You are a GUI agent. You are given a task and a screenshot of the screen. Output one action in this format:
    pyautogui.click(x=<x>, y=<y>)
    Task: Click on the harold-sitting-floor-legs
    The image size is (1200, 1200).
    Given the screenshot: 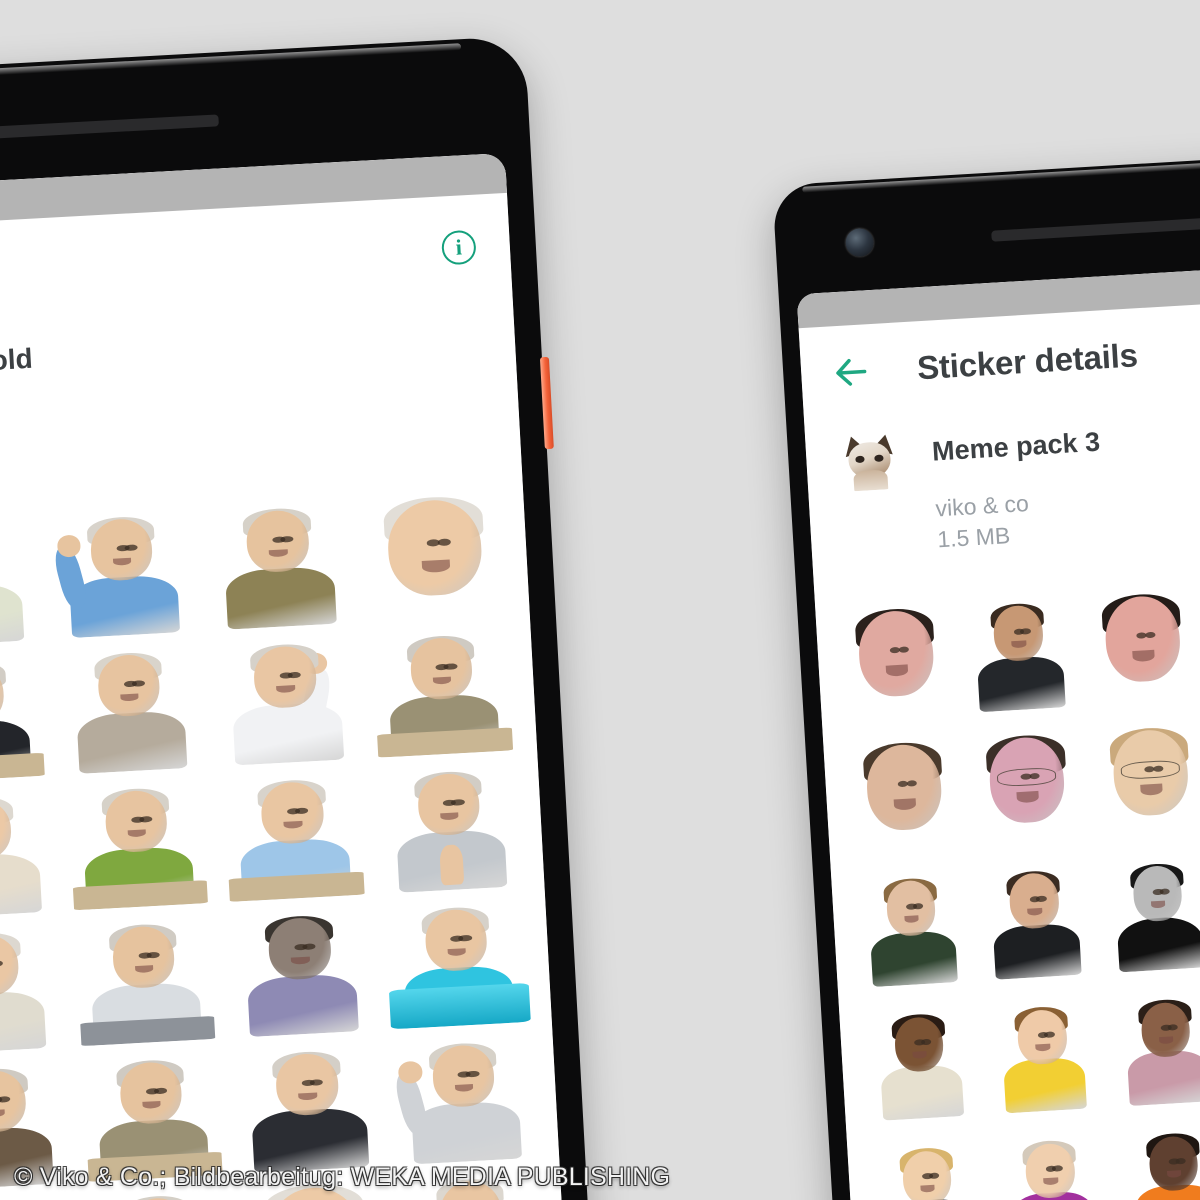 What is the action you would take?
    pyautogui.click(x=29, y=850)
    